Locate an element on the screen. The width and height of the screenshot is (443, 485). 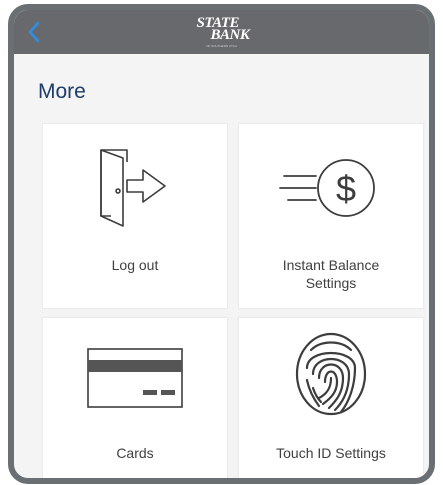
instant-balance-dollar-icon: $ is located at coordinates (331, 188).